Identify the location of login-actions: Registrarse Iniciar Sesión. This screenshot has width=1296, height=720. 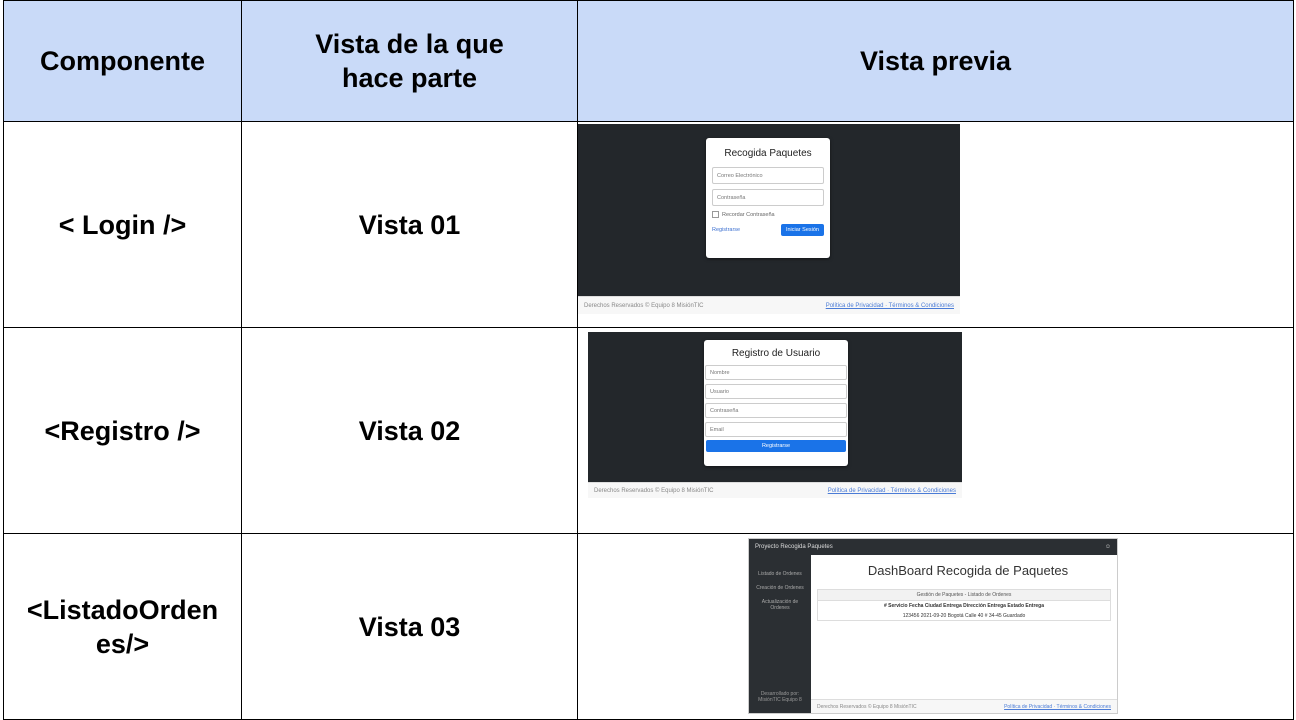
(768, 230).